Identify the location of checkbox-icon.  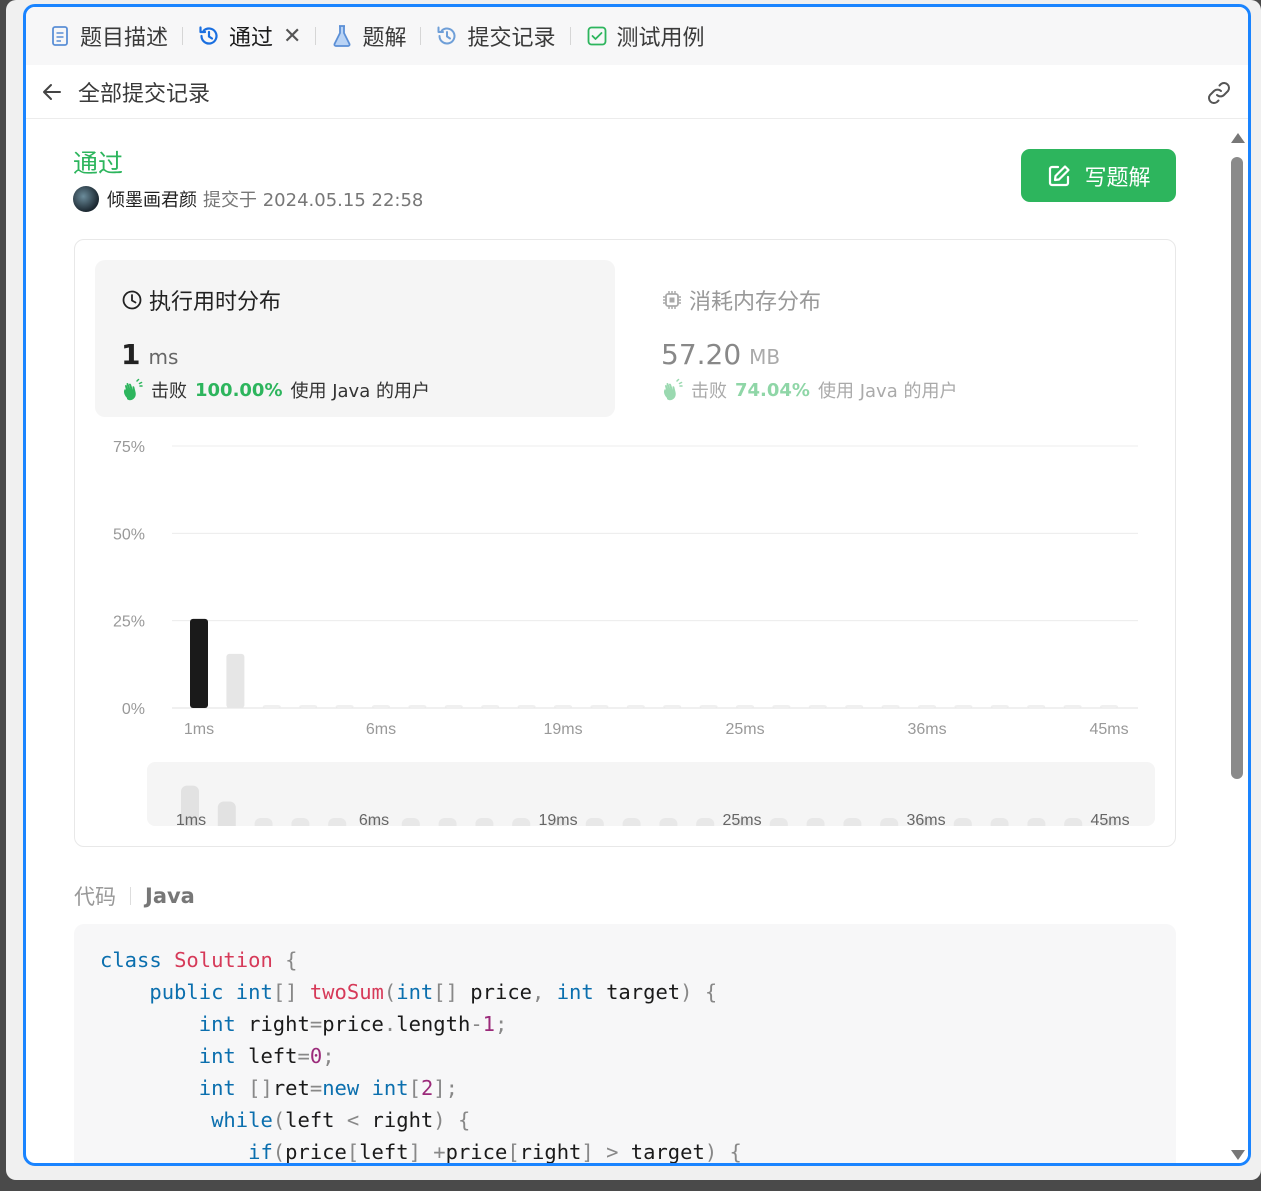
(597, 36).